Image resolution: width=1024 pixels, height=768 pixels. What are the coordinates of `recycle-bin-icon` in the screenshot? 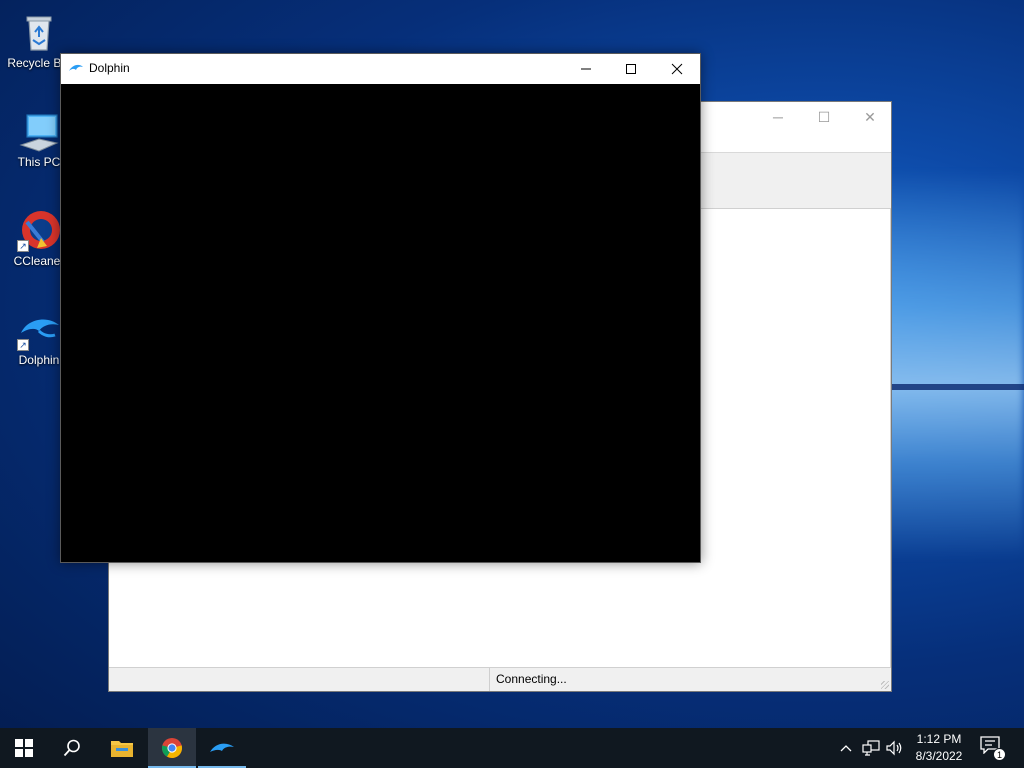 It's located at (39, 32).